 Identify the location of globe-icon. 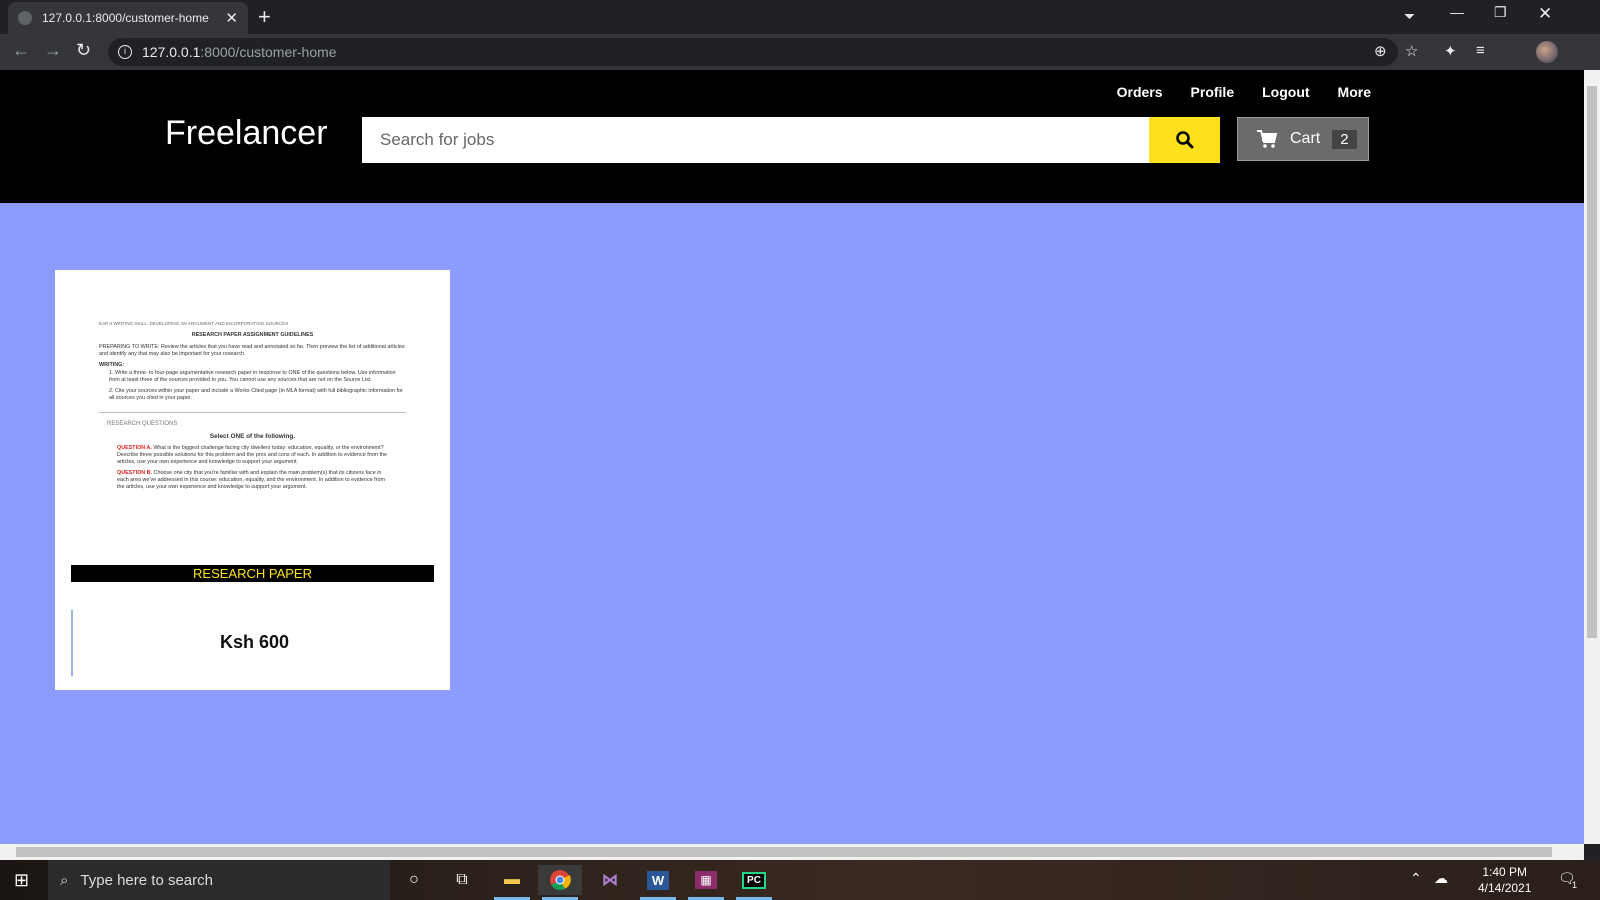
(25, 18).